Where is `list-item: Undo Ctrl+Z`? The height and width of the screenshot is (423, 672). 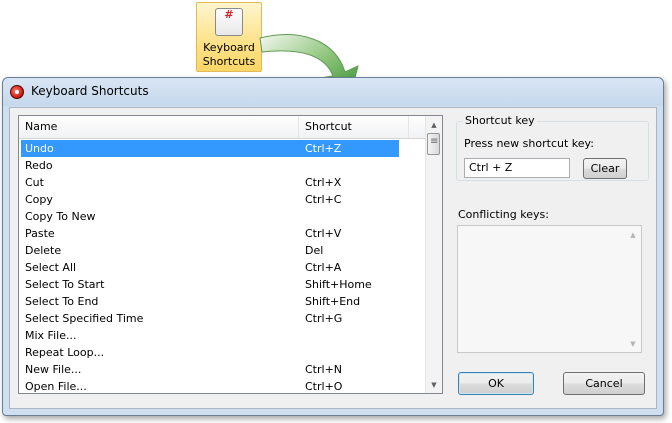 list-item: Undo Ctrl+Z is located at coordinates (210, 148).